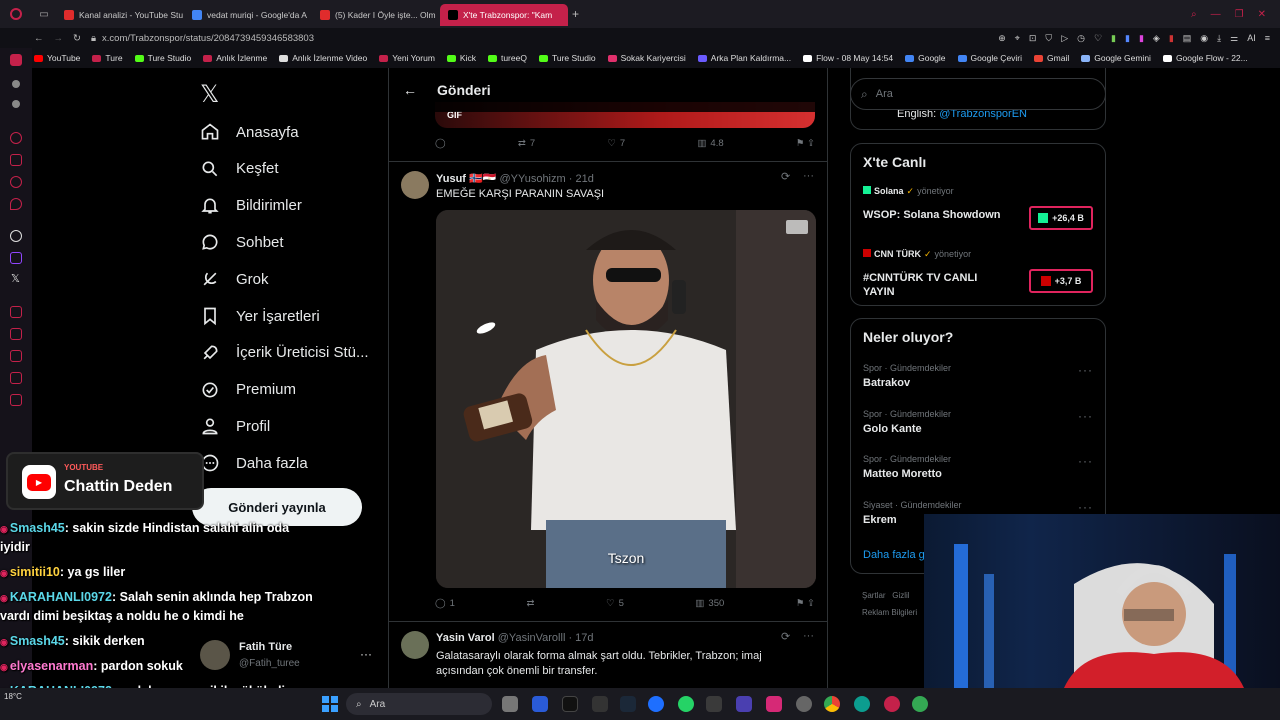 The width and height of the screenshot is (1280, 720). Describe the element at coordinates (531, 603) in the screenshot. I see `repost-button: ⇄` at that location.